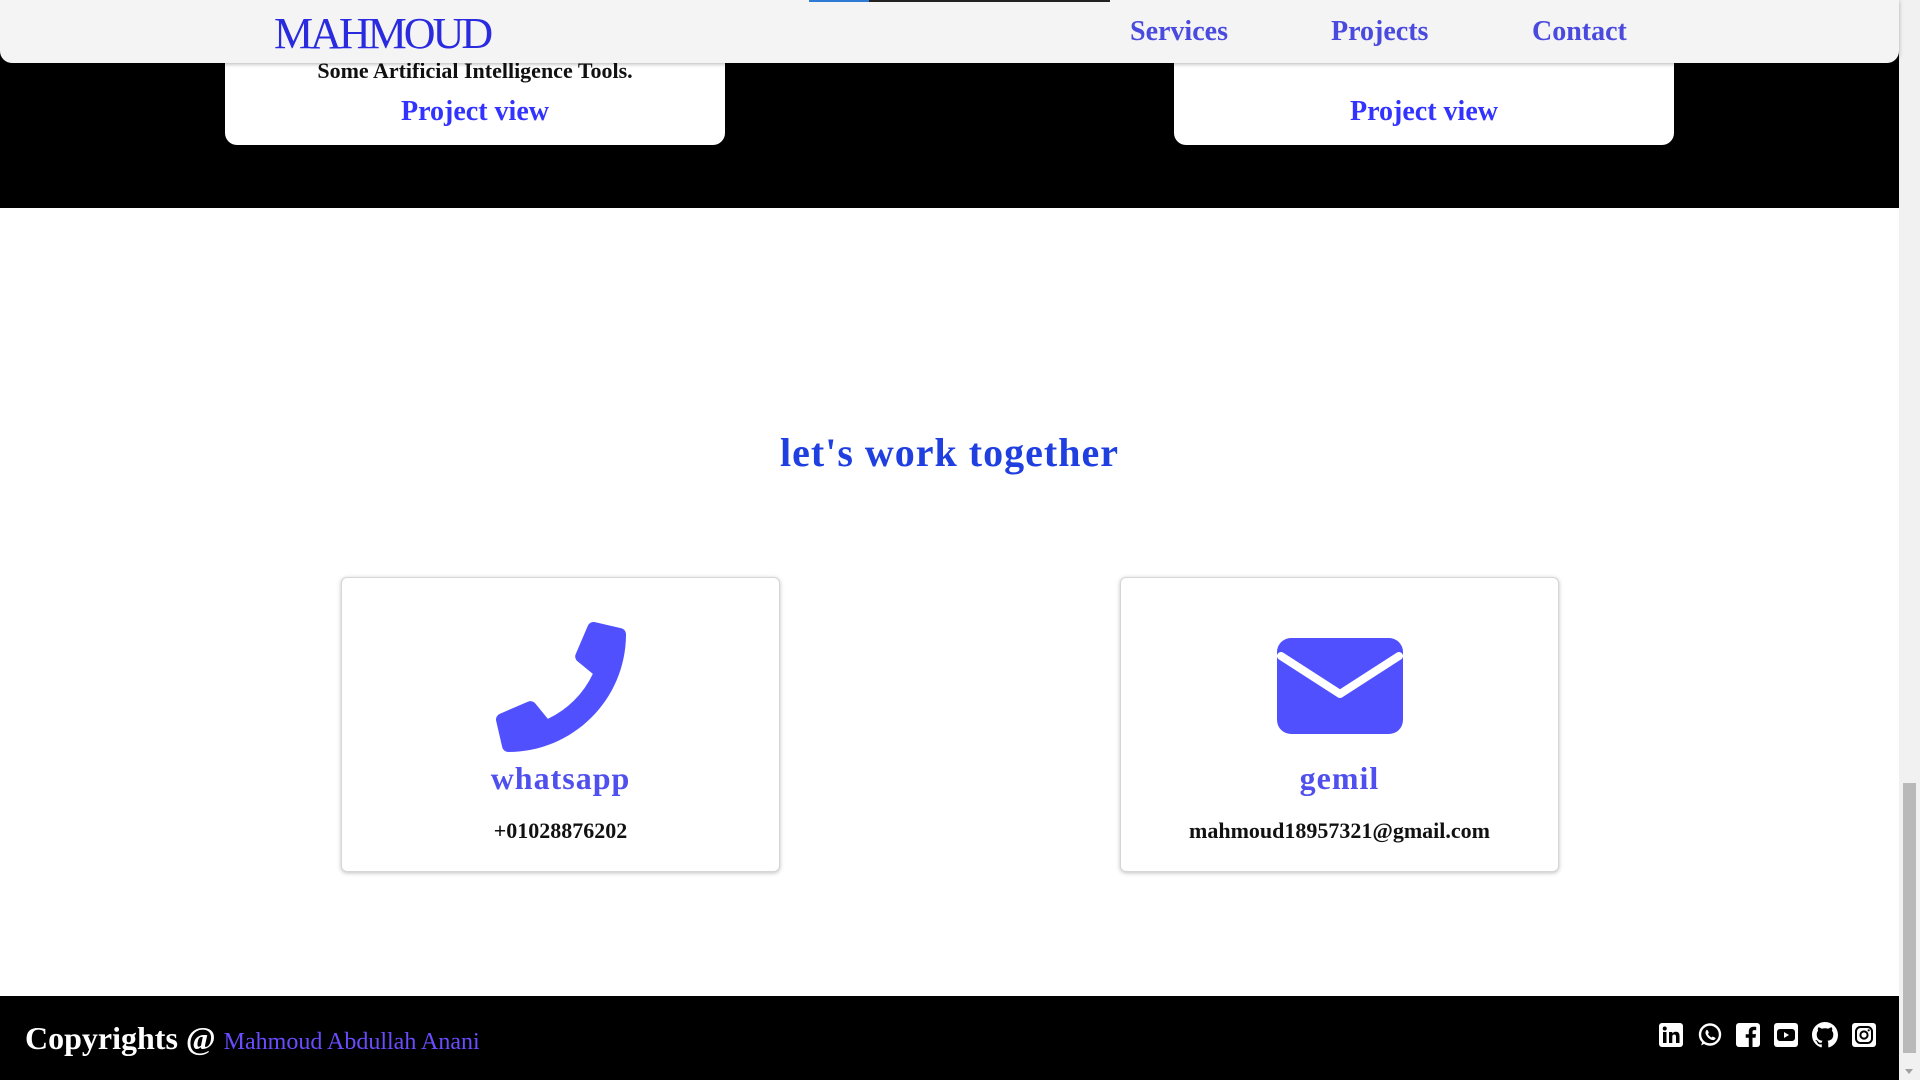 This screenshot has width=1920, height=1080. What do you see at coordinates (1379, 32) in the screenshot?
I see `nav-link-projects: Projects` at bounding box center [1379, 32].